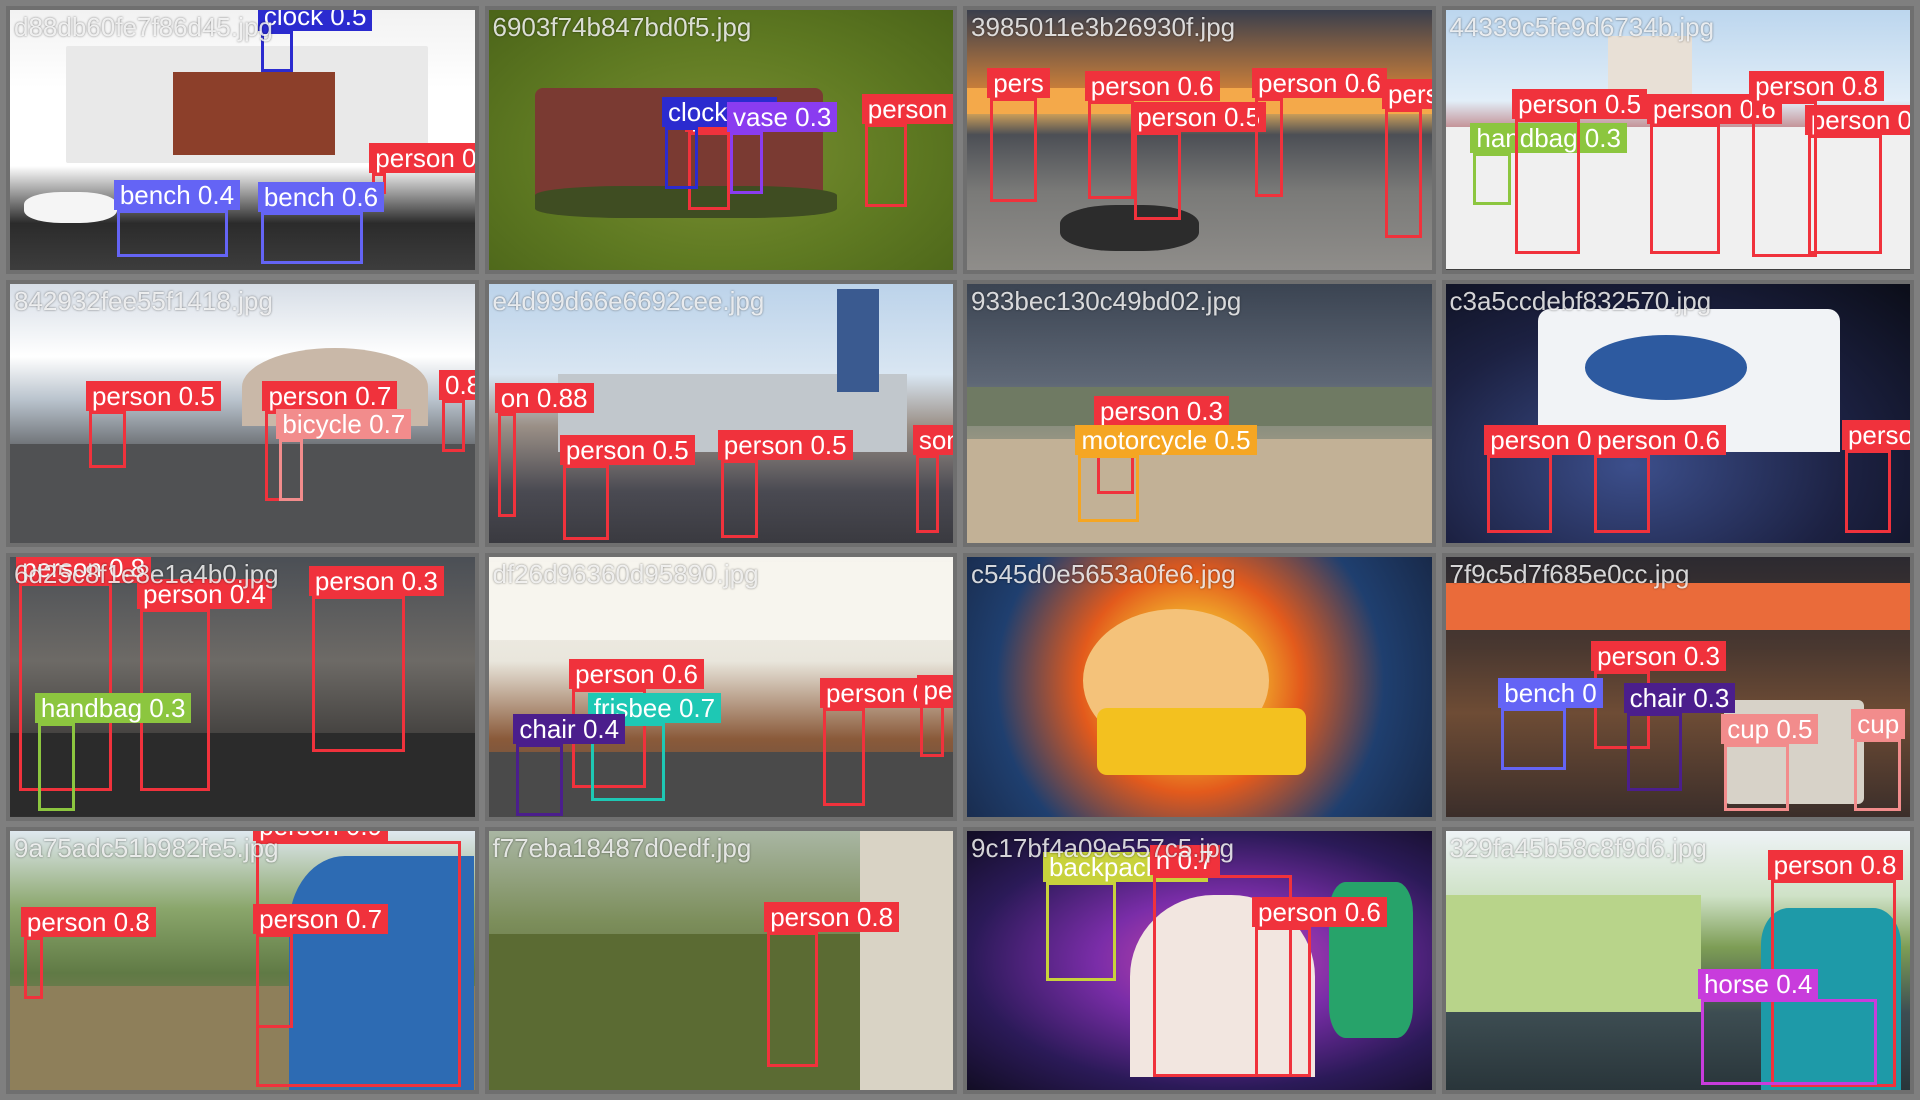  I want to click on detection: cup 0.5, so click(1770, 762).